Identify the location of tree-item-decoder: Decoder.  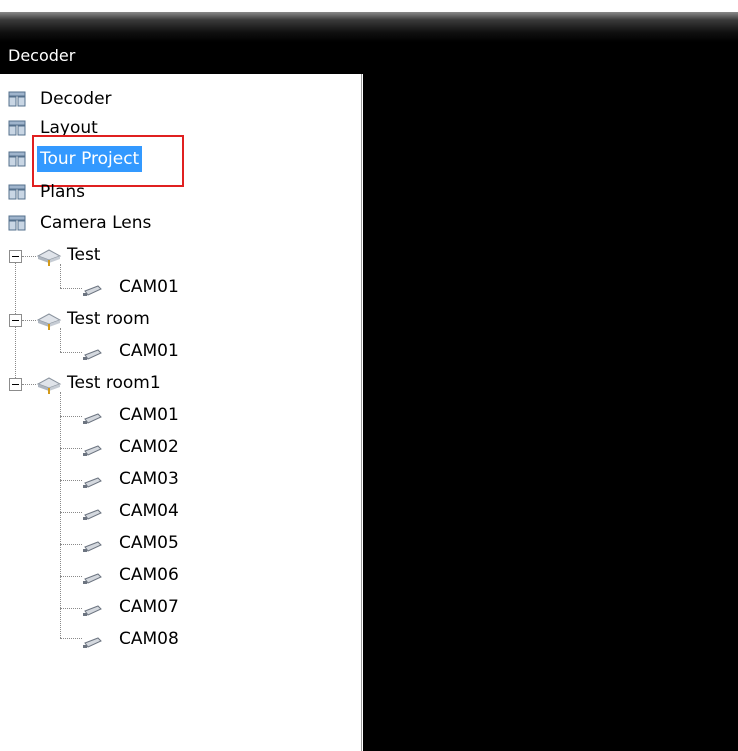
(108, 100).